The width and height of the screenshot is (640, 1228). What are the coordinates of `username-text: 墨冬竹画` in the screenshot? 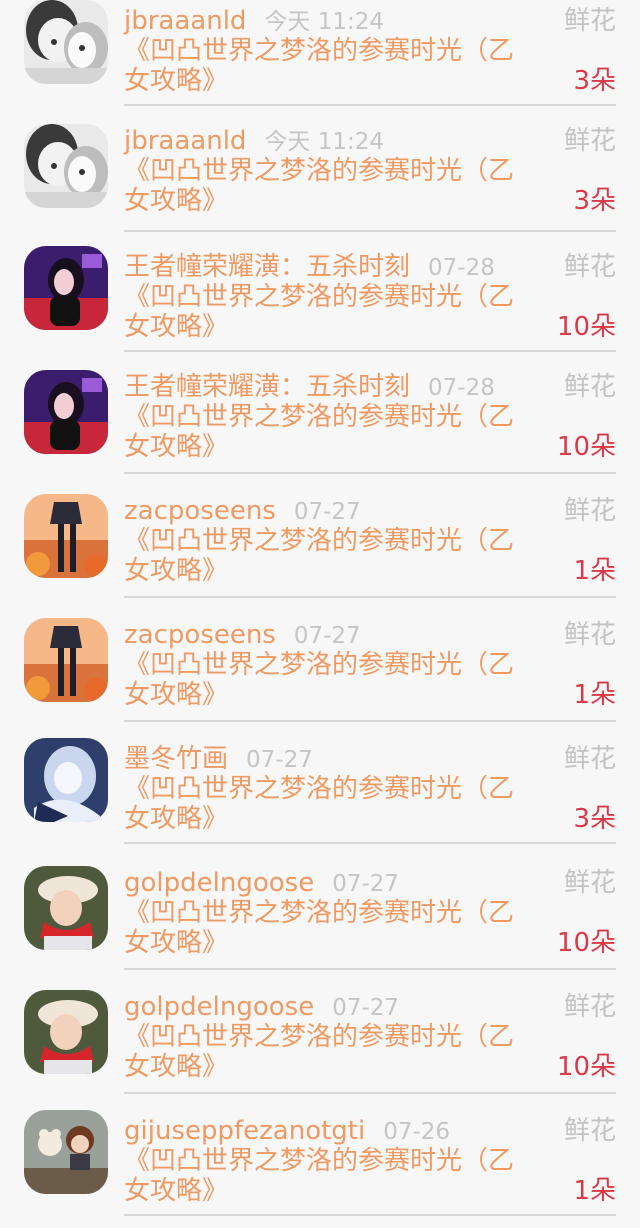 It's located at (176, 759).